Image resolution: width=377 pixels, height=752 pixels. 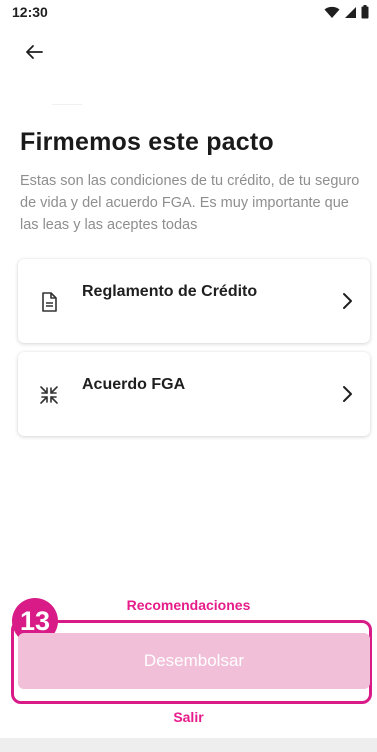 What do you see at coordinates (188, 605) in the screenshot?
I see `recommendations-link: Recomendaciones` at bounding box center [188, 605].